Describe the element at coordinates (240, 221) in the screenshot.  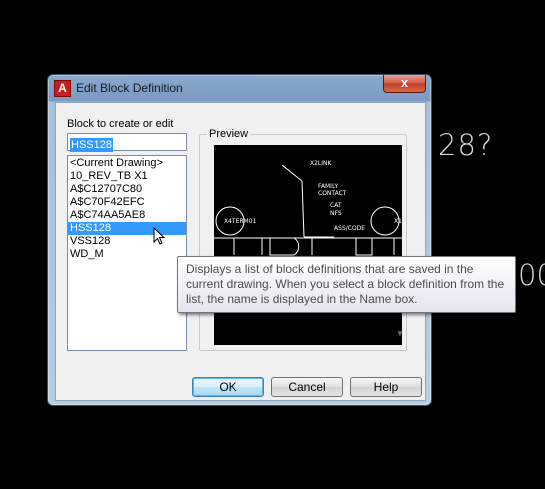
I see `preview-label-x4term: X4TERM01` at that location.